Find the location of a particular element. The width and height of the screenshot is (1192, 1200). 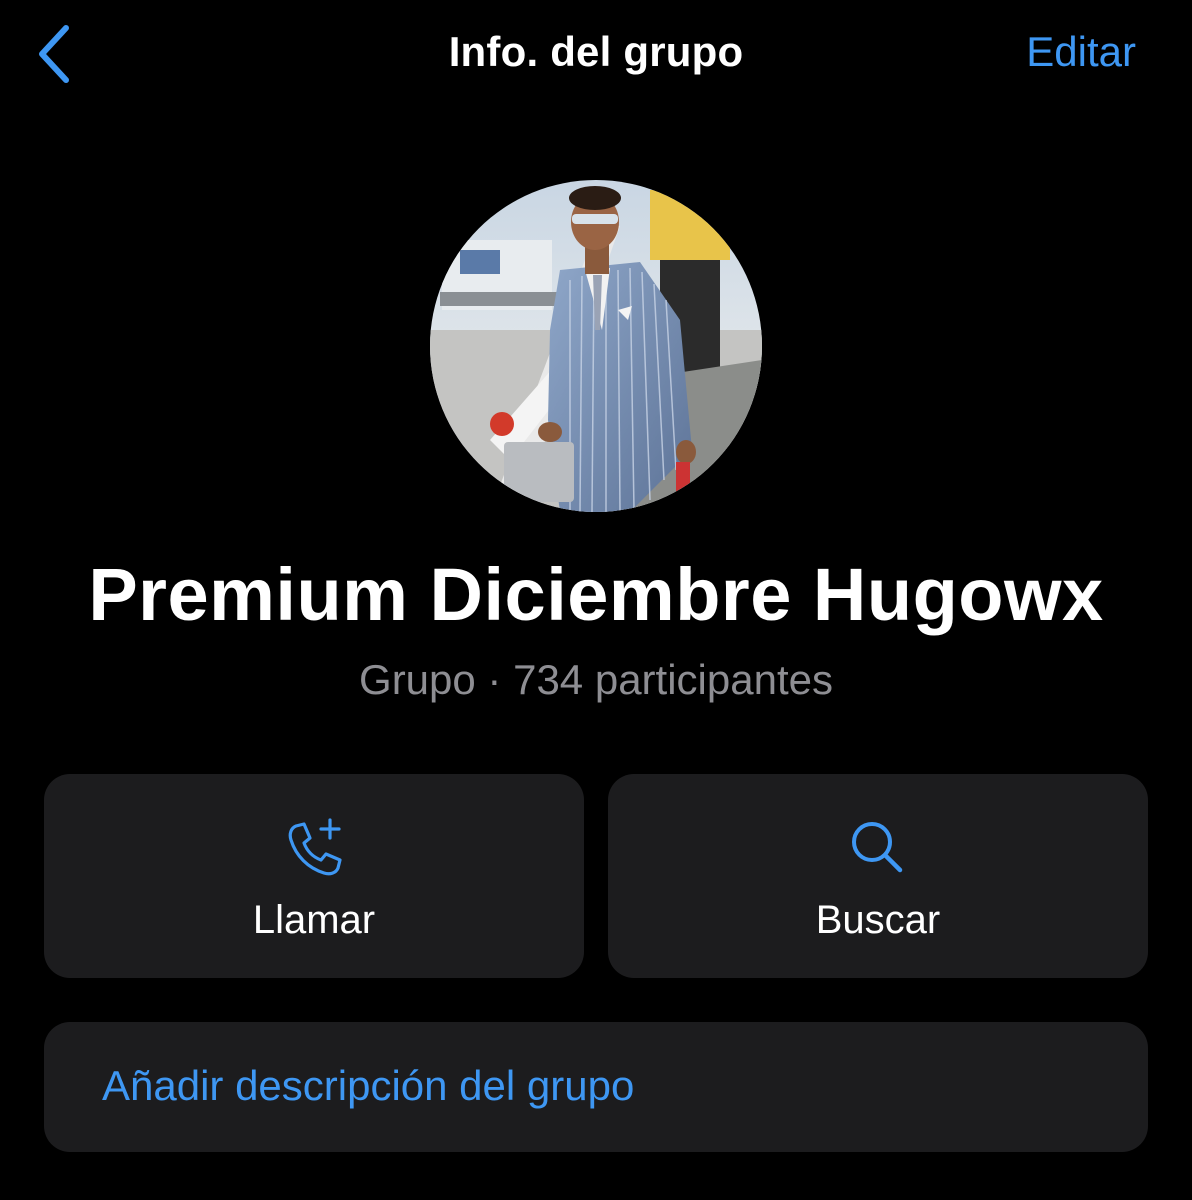

group-avatar is located at coordinates (596, 346).